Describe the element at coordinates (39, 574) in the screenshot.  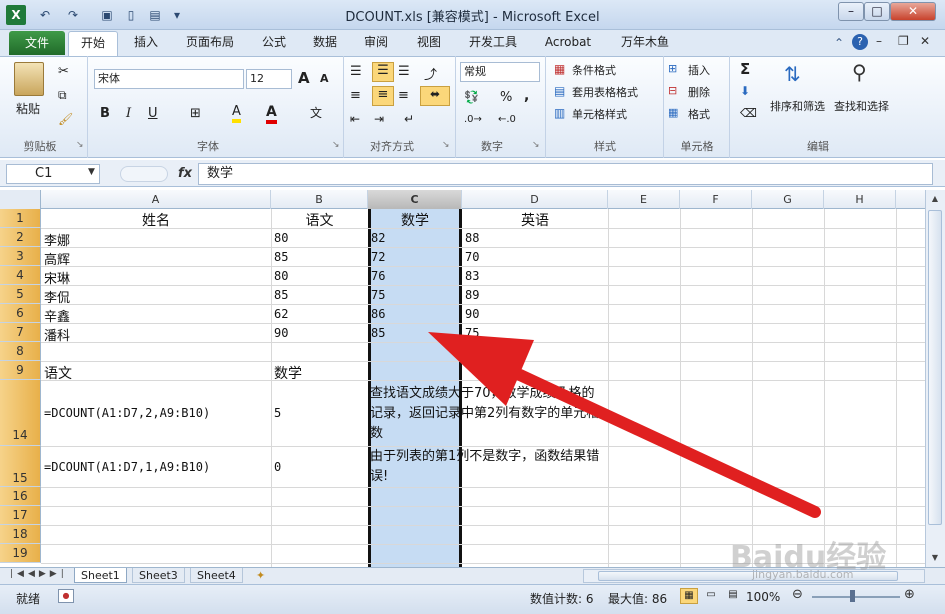
I see `sheet-nav-icons: |◀◀▶▶|` at that location.